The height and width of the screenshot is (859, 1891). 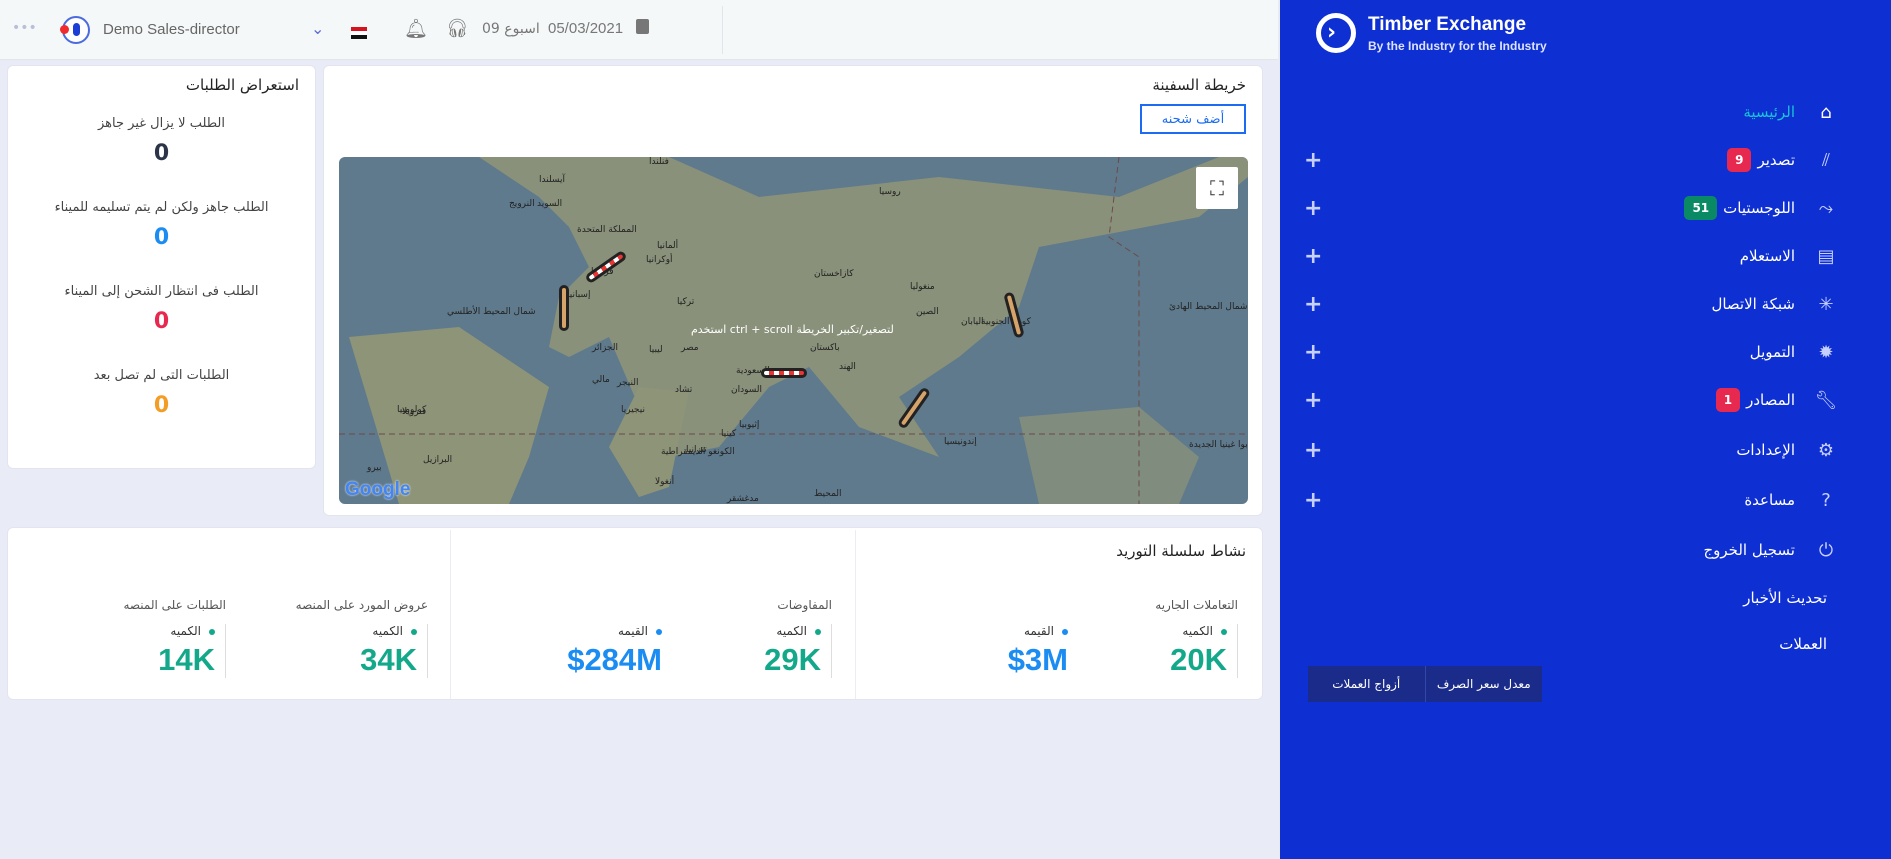 What do you see at coordinates (1826, 208) in the screenshot?
I see `route-icon: ⤳` at bounding box center [1826, 208].